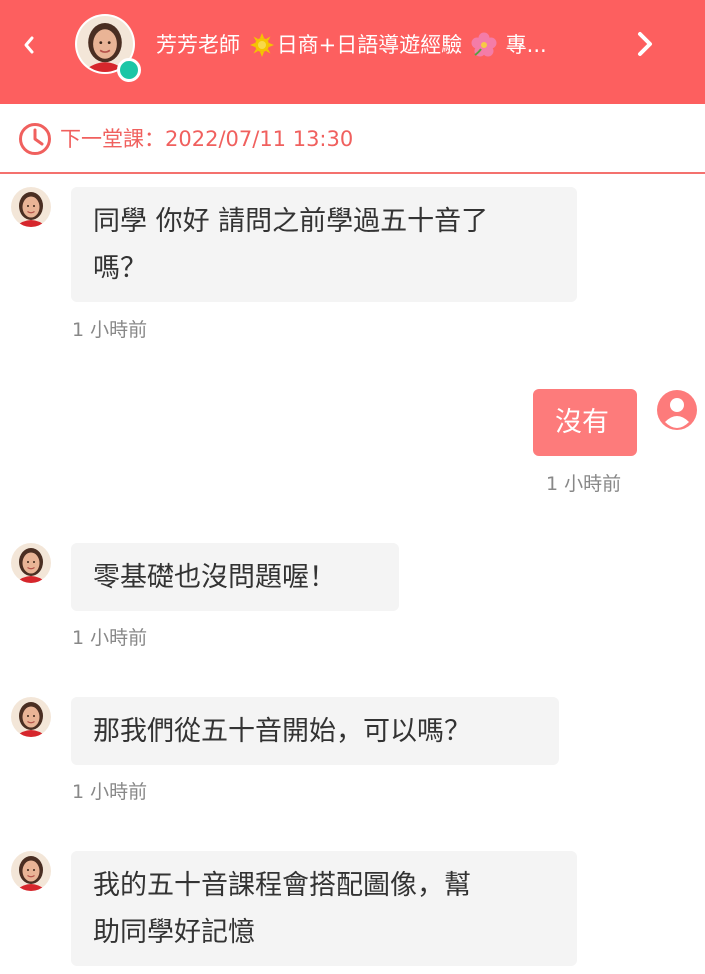  Describe the element at coordinates (324, 908) in the screenshot. I see `message-bubble: 我的五十音課程會搭配圖像，幫 助同學好記憶` at that location.